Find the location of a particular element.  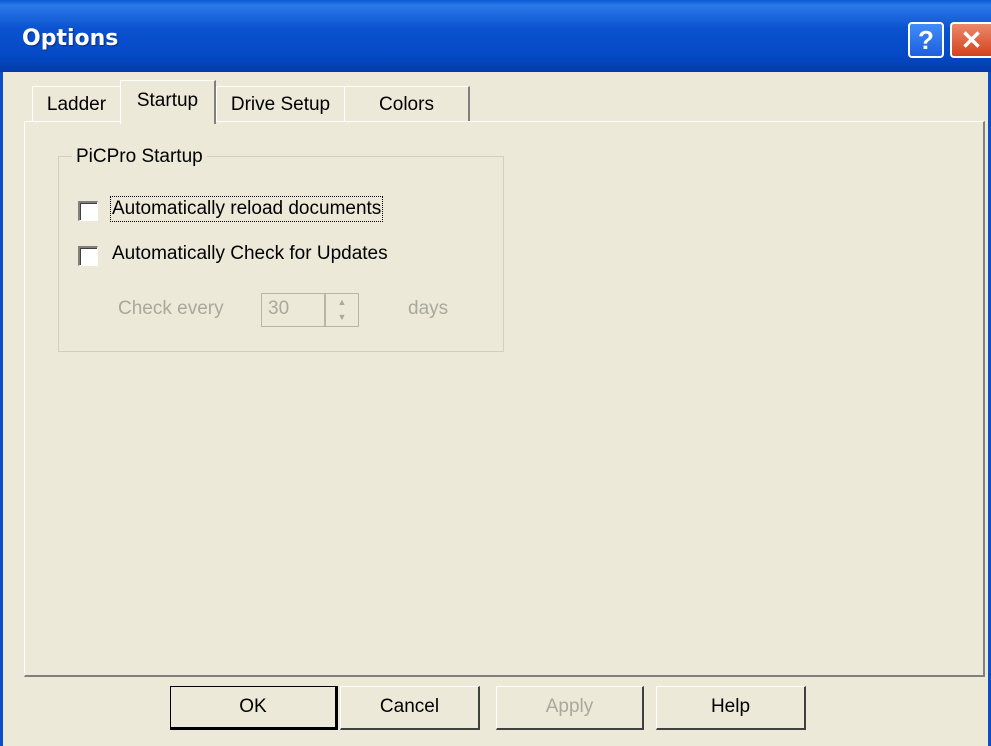

help-icon: ? is located at coordinates (926, 40).